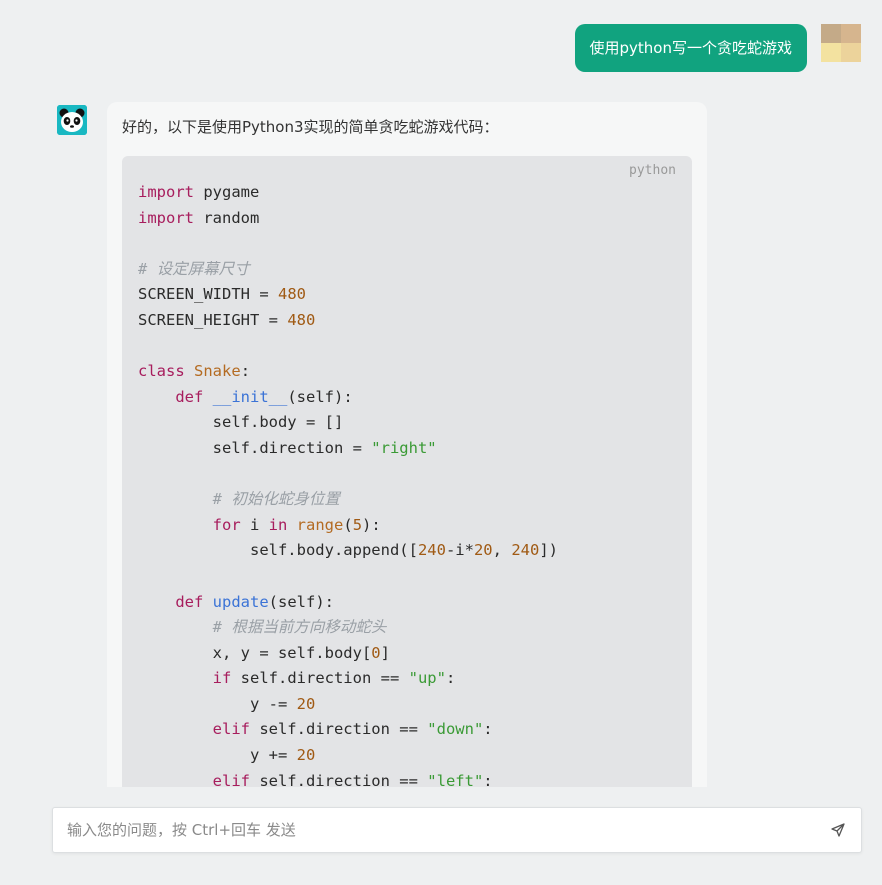  What do you see at coordinates (255, 652) in the screenshot?
I see `code-token: x, y = self.body[` at bounding box center [255, 652].